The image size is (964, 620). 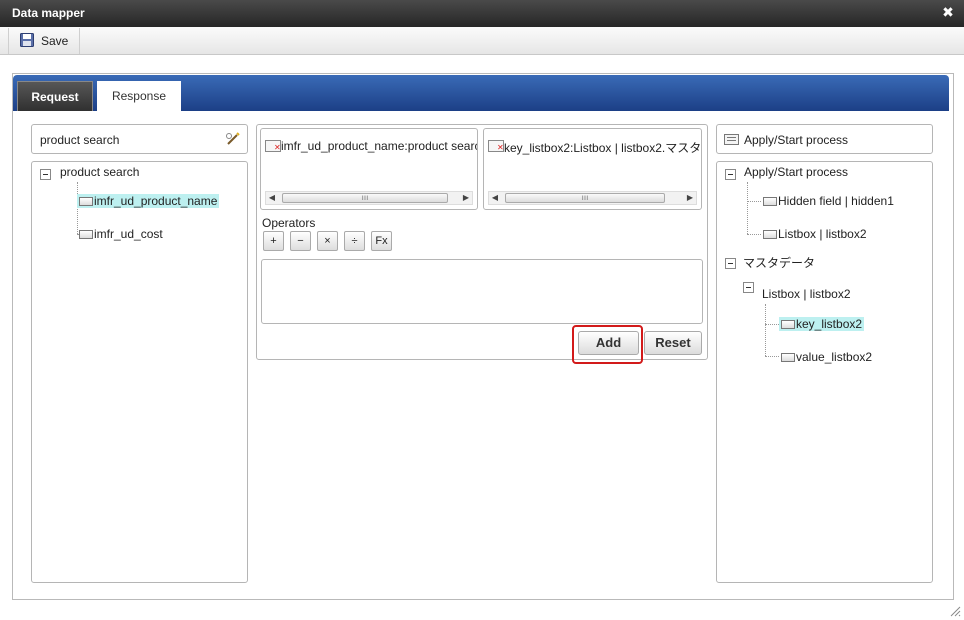 I want to click on tab-request: Request, so click(x=55, y=96).